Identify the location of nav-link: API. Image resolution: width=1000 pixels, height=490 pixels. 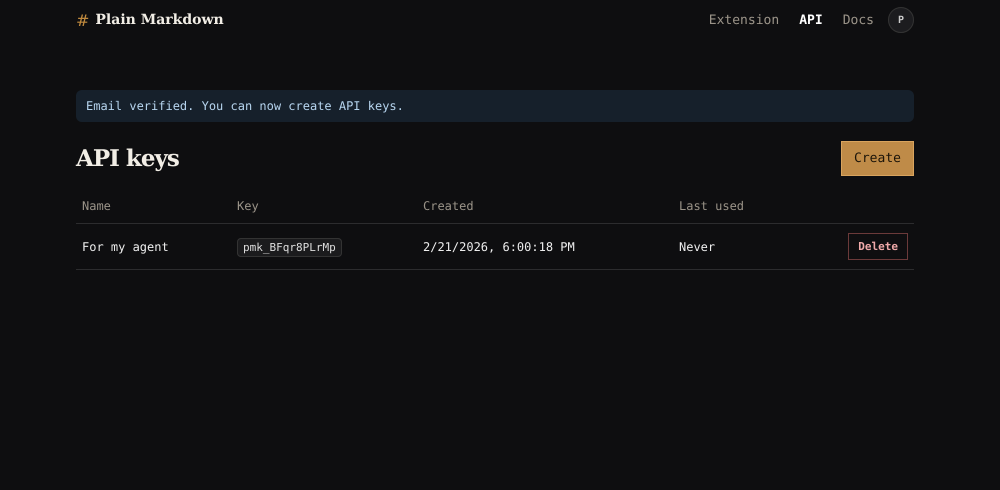
(811, 20).